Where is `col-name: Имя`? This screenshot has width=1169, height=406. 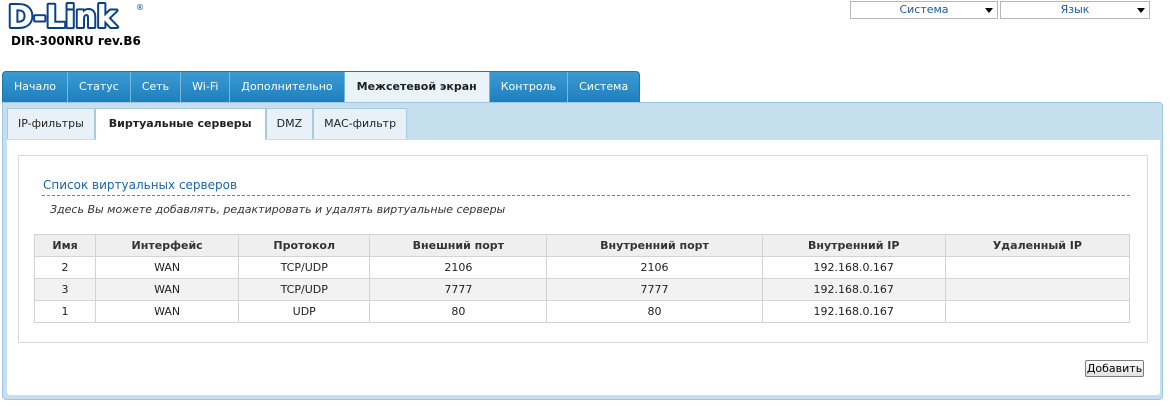 col-name: Имя is located at coordinates (65, 245).